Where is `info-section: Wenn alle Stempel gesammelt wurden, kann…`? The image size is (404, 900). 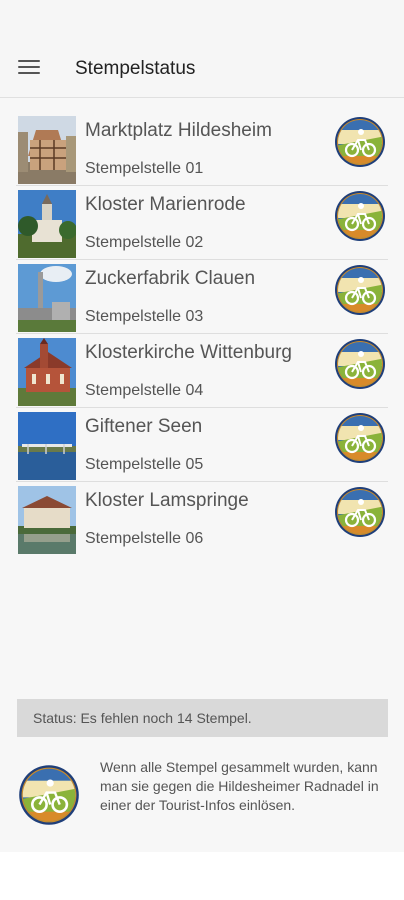 info-section: Wenn alle Stempel gesammelt wurden, kann… is located at coordinates (203, 798).